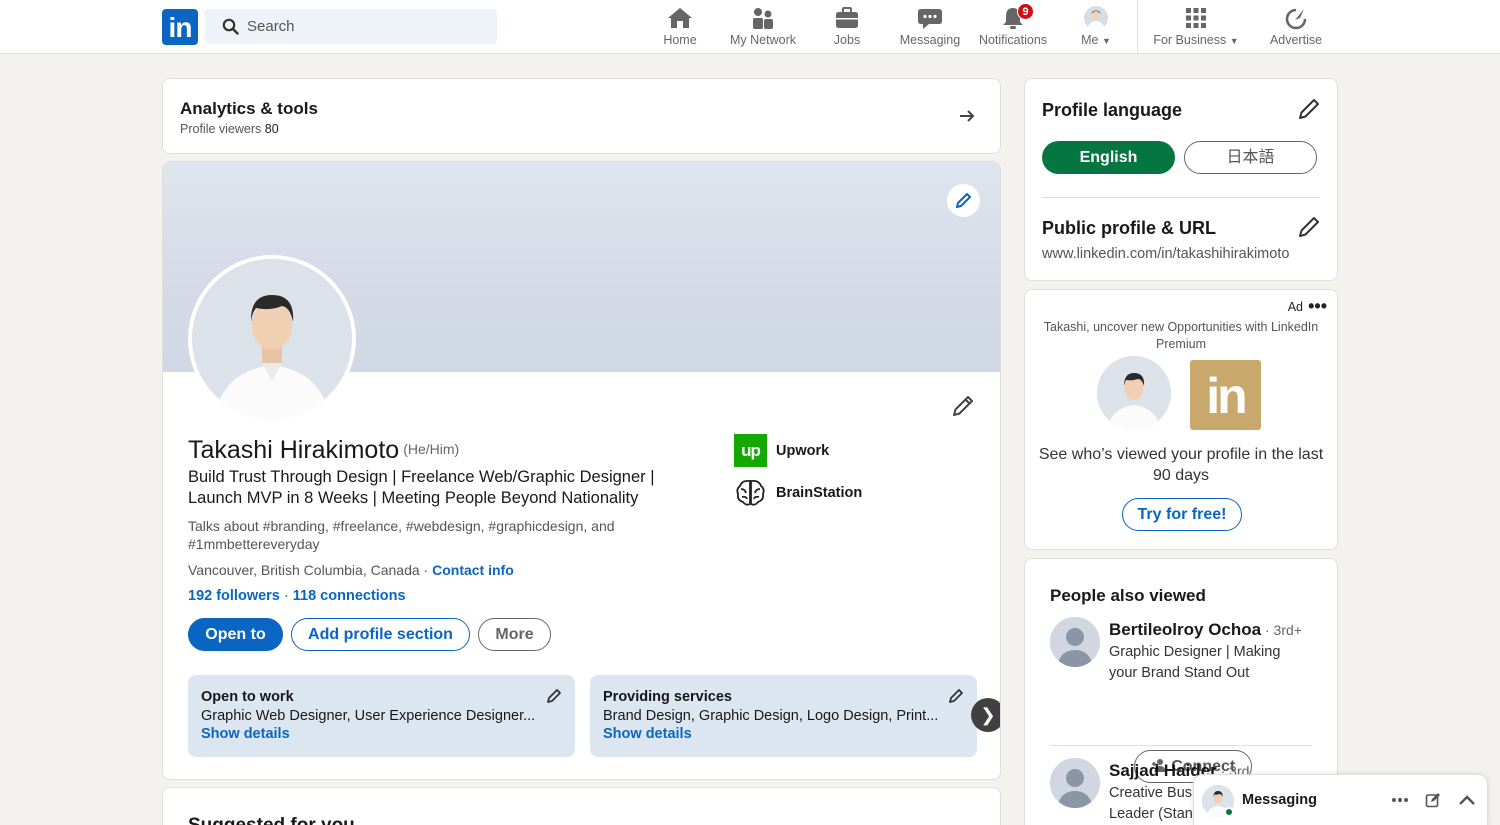 The width and height of the screenshot is (1500, 825). What do you see at coordinates (180, 27) in the screenshot?
I see `linkedin-logo: in` at bounding box center [180, 27].